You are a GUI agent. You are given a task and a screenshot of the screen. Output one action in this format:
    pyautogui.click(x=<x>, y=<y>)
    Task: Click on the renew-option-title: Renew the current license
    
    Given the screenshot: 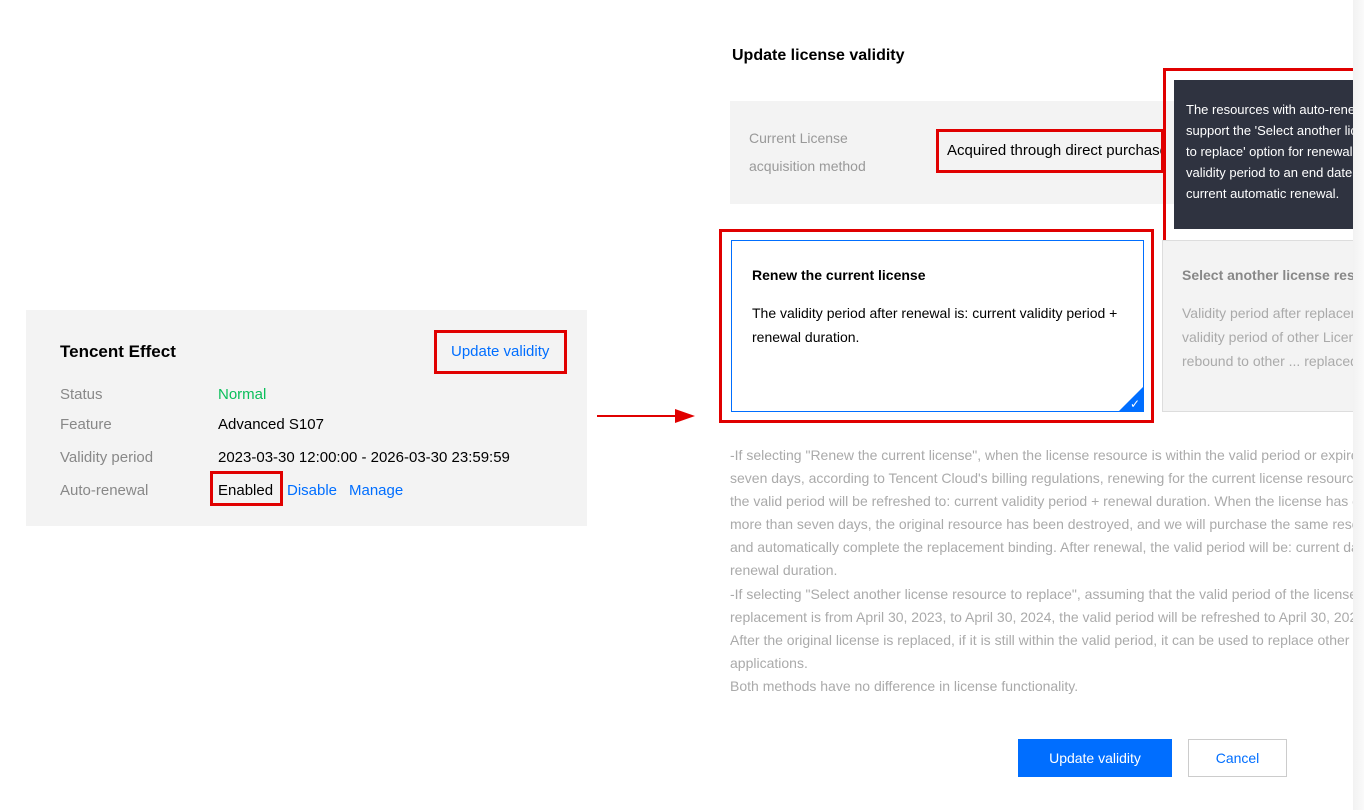 What is the action you would take?
    pyautogui.click(x=839, y=275)
    